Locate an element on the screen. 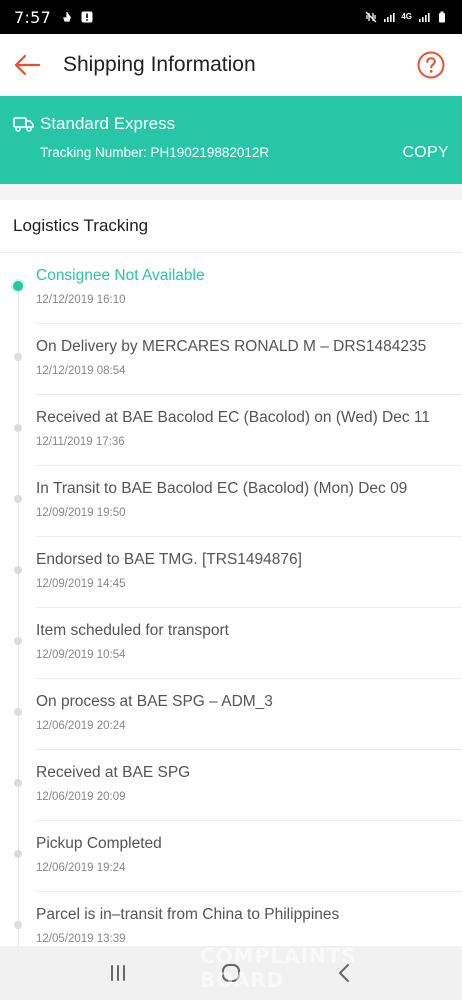  status-bar: 7:57 4G is located at coordinates (231, 17).